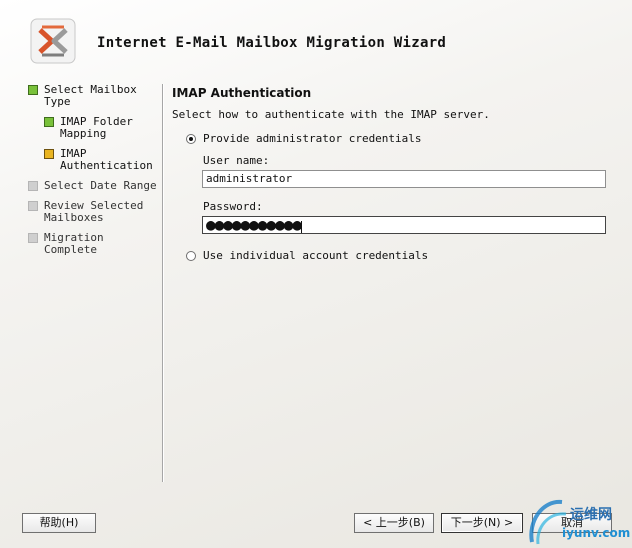 The image size is (632, 548). What do you see at coordinates (236, 160) in the screenshot?
I see `username-label: User name:` at bounding box center [236, 160].